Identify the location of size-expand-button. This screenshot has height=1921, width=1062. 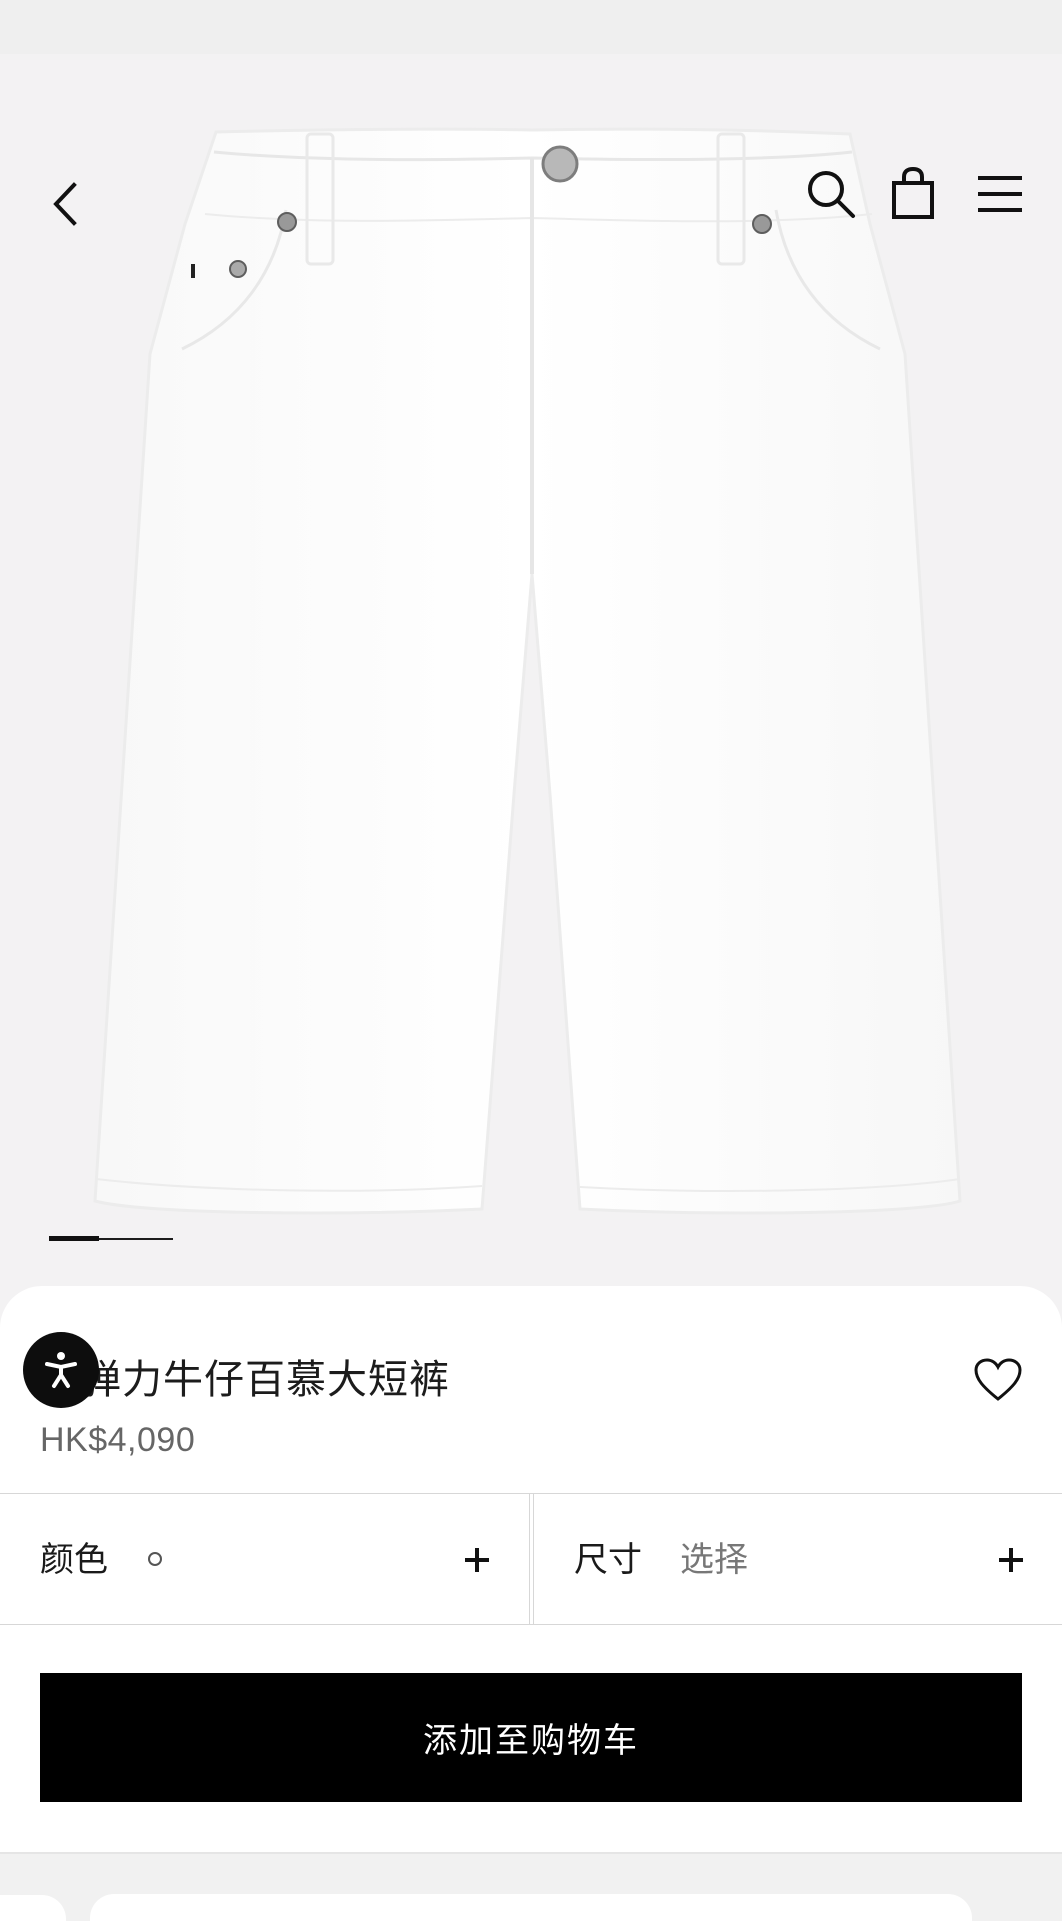
(1011, 1560).